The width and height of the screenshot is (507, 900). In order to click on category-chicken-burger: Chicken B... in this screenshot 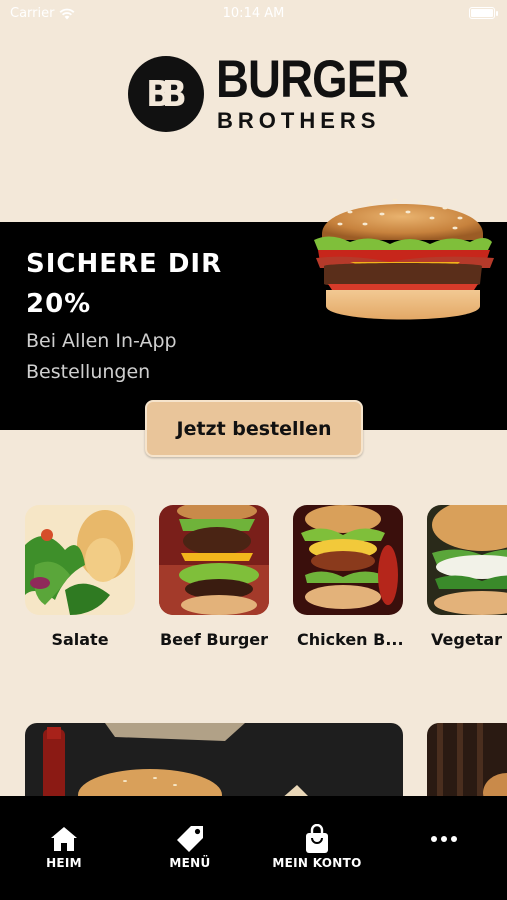, I will do `click(348, 577)`.